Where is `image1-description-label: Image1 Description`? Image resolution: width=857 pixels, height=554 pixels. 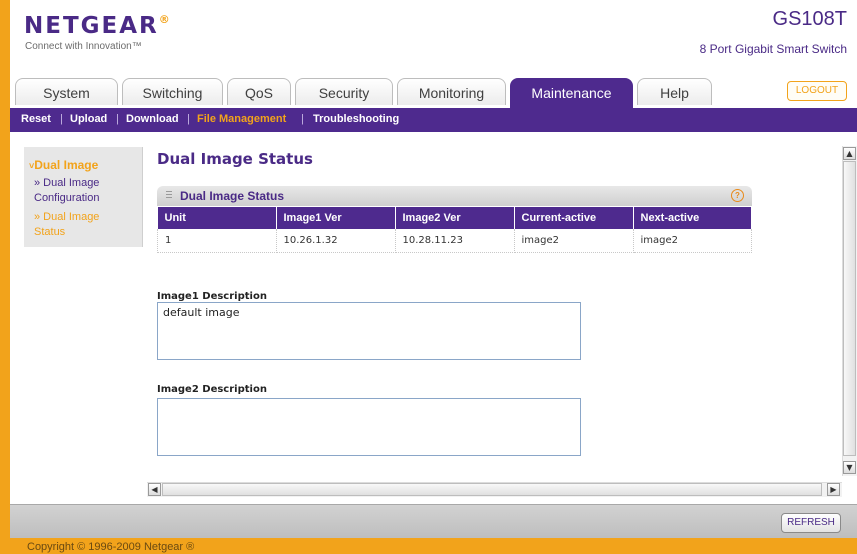
image1-description-label: Image1 Description is located at coordinates (212, 296).